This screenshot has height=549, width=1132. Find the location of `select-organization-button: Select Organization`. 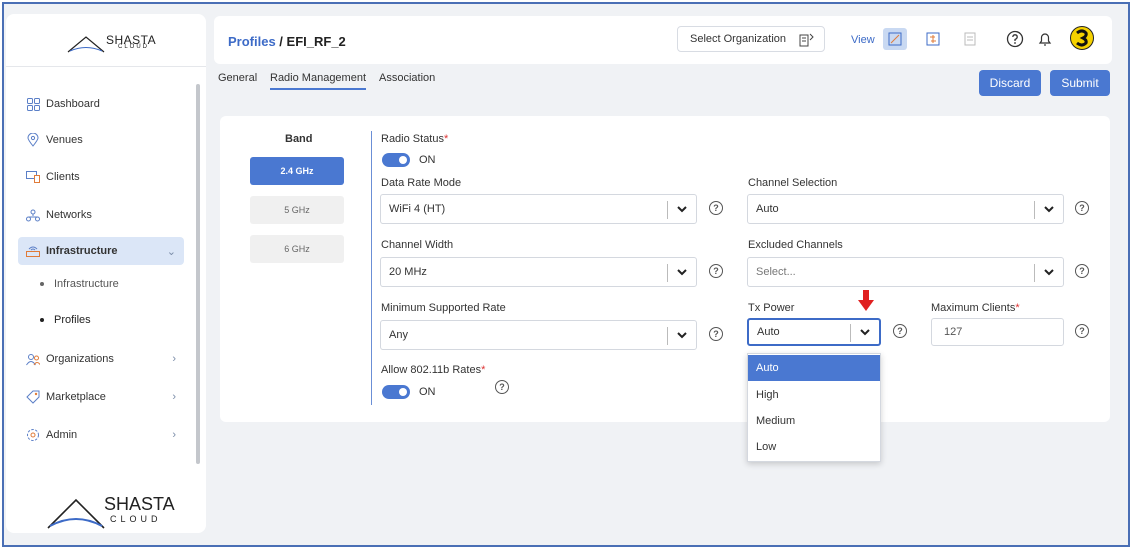

select-organization-button: Select Organization is located at coordinates (751, 39).